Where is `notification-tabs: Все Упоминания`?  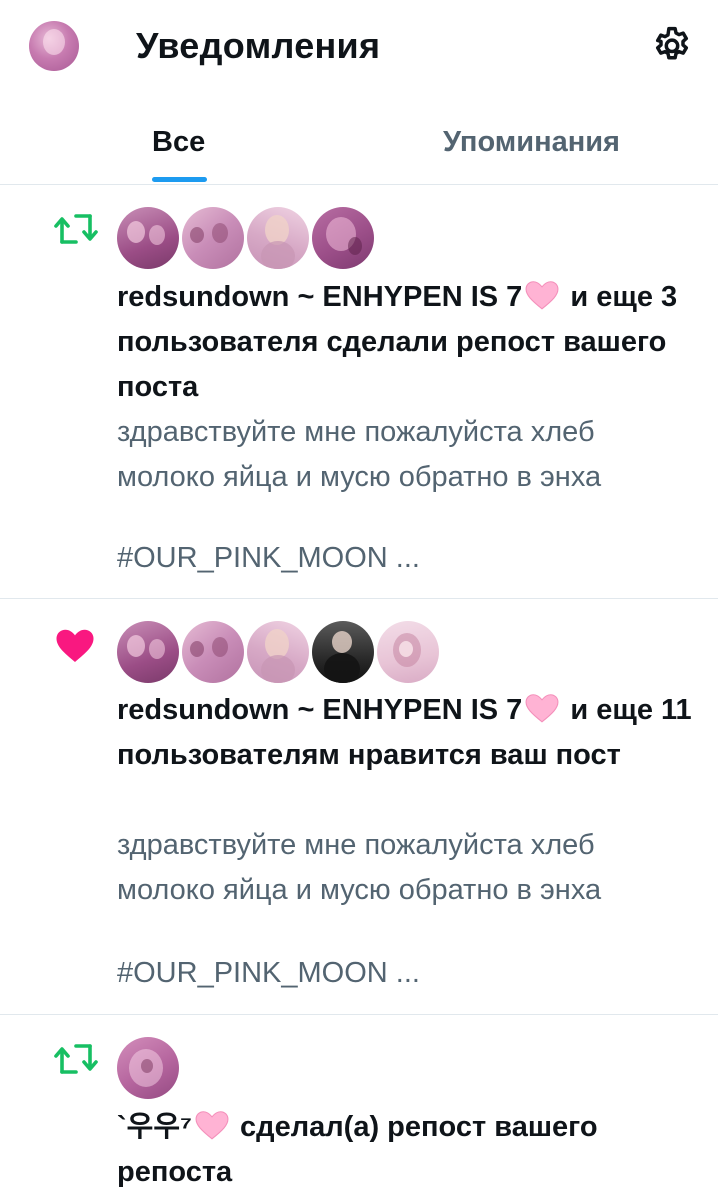
notification-tabs: Все Упоминания is located at coordinates (359, 142).